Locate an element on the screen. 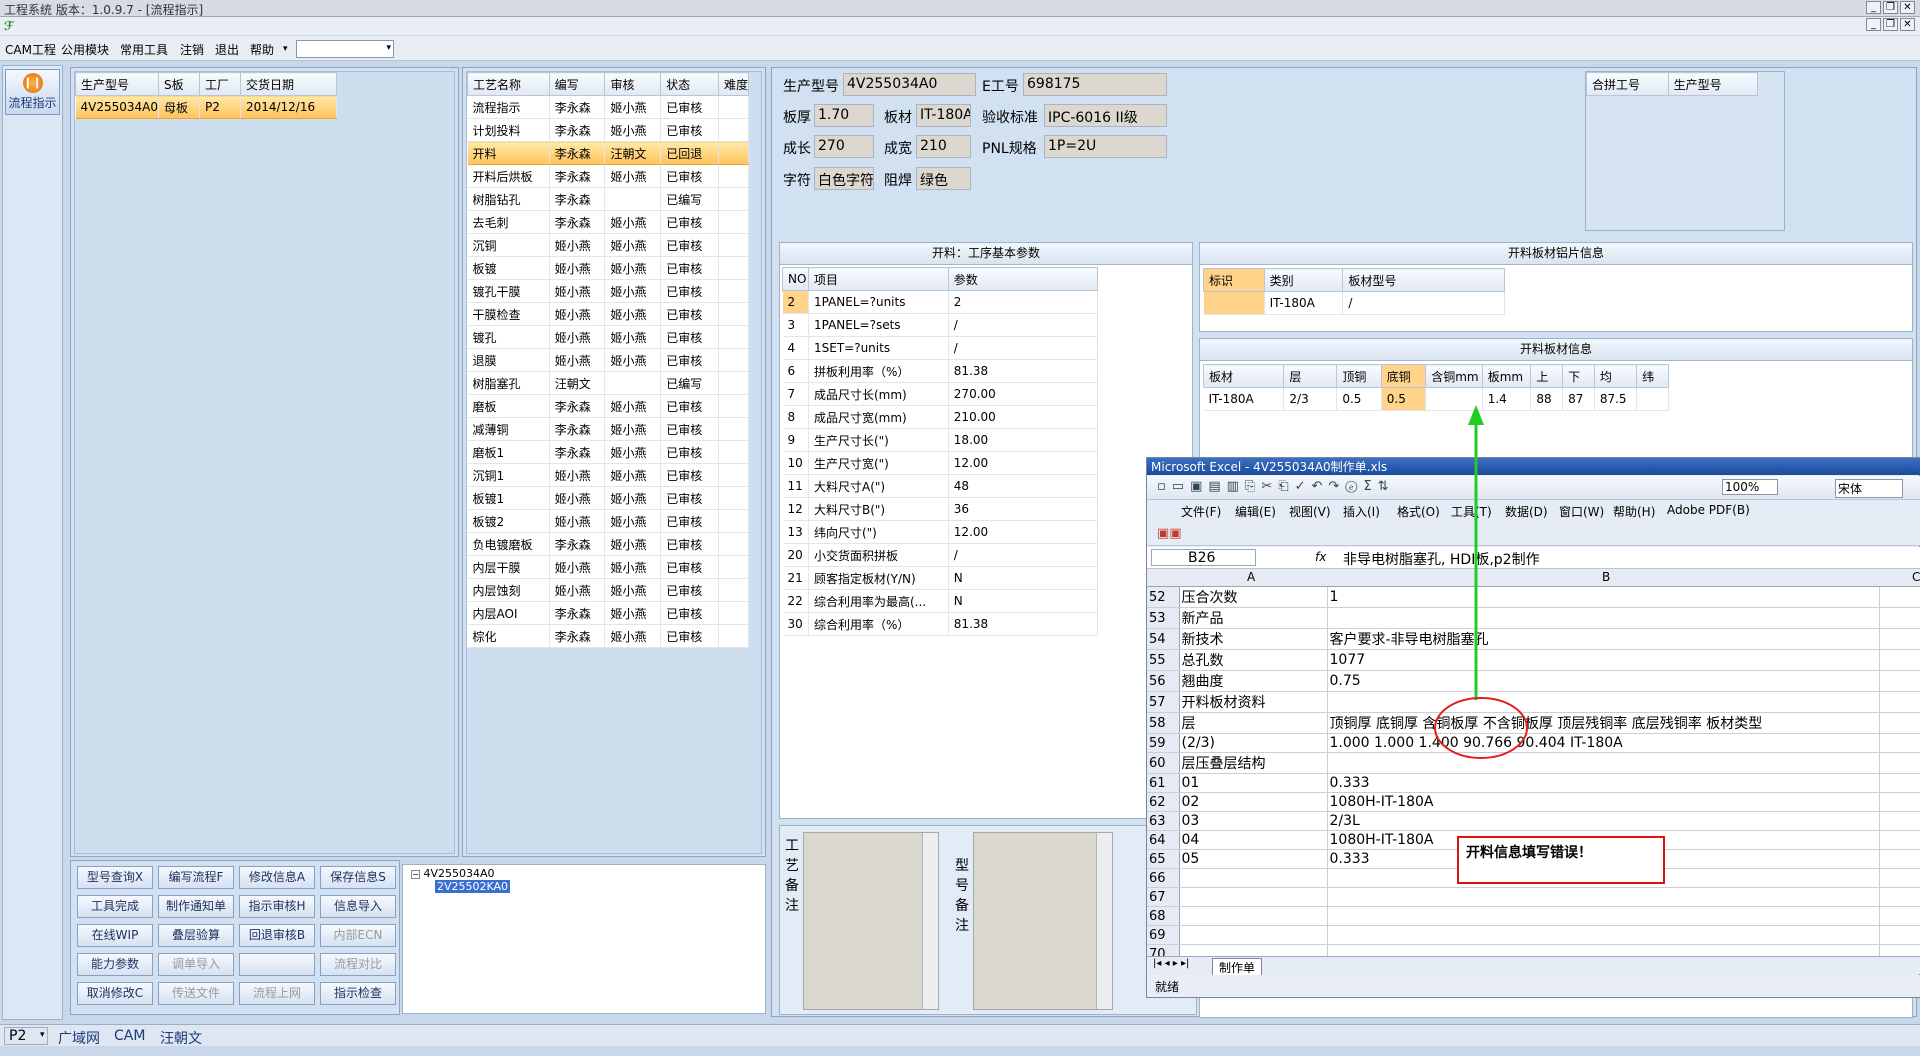  annotation-callout: 开料信息填写错误！ is located at coordinates (1561, 860).